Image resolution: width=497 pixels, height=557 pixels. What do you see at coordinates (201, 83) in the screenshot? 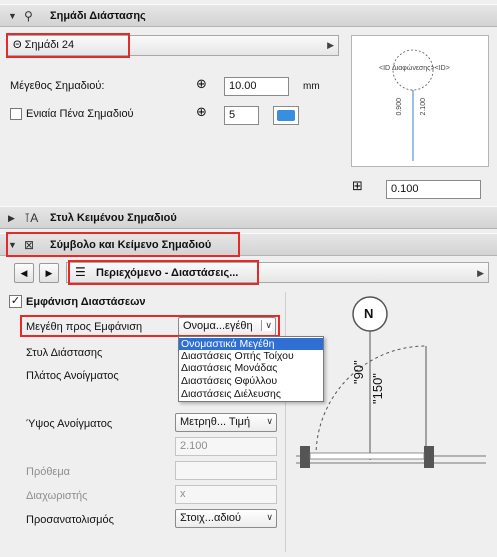
I see `size-icon: ⊕` at bounding box center [201, 83].